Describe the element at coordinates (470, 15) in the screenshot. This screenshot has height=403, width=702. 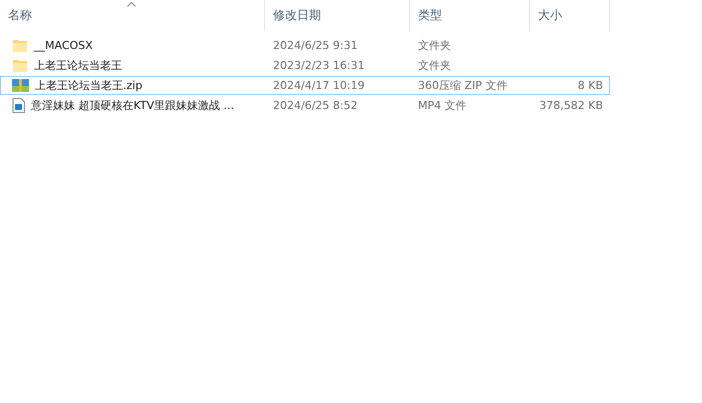
I see `column-header: 类型` at that location.